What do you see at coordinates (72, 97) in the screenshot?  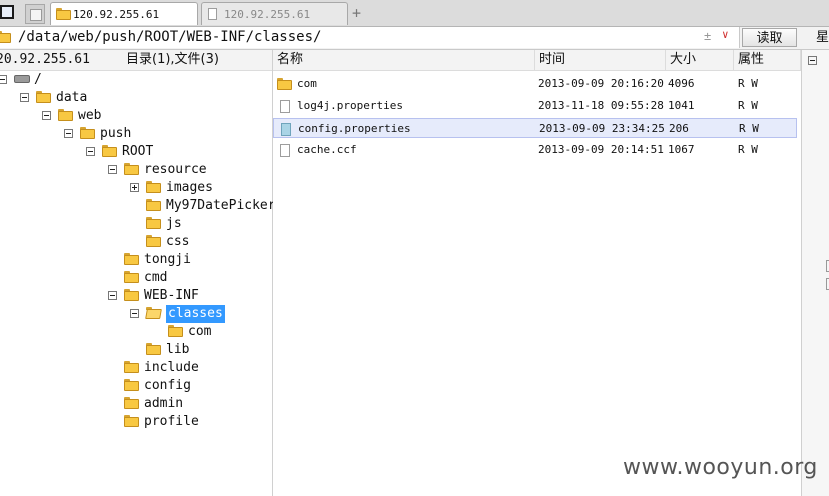 I see `tree-item-label: data` at bounding box center [72, 97].